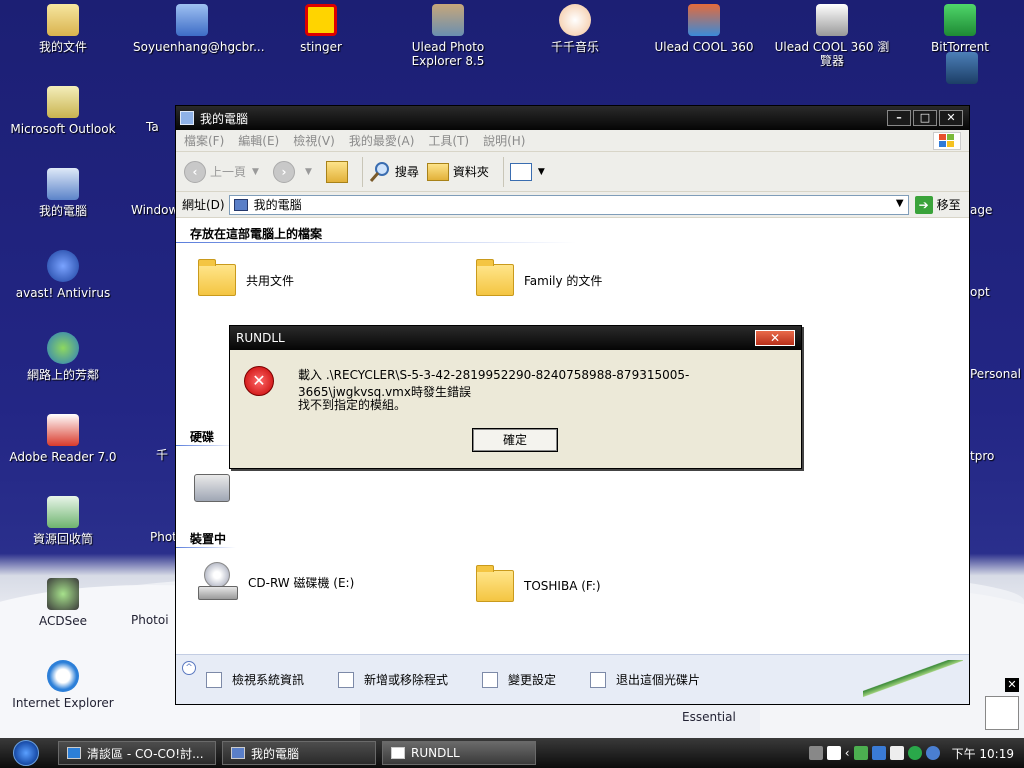  Describe the element at coordinates (575, 29) in the screenshot. I see `desktop-icon-music: 千千音乐` at that location.